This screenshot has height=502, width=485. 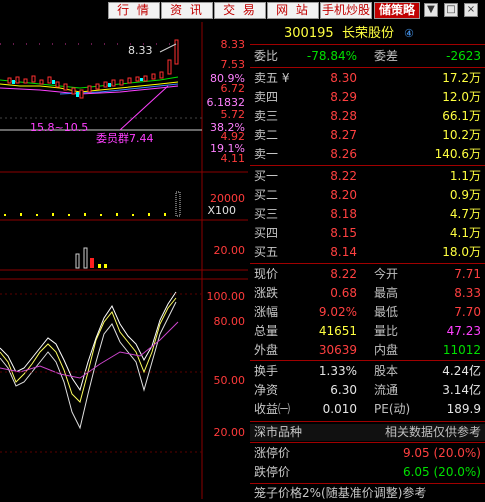 What do you see at coordinates (461, 78) in the screenshot?
I see `sell-level-volume: 17.2万` at bounding box center [461, 78].